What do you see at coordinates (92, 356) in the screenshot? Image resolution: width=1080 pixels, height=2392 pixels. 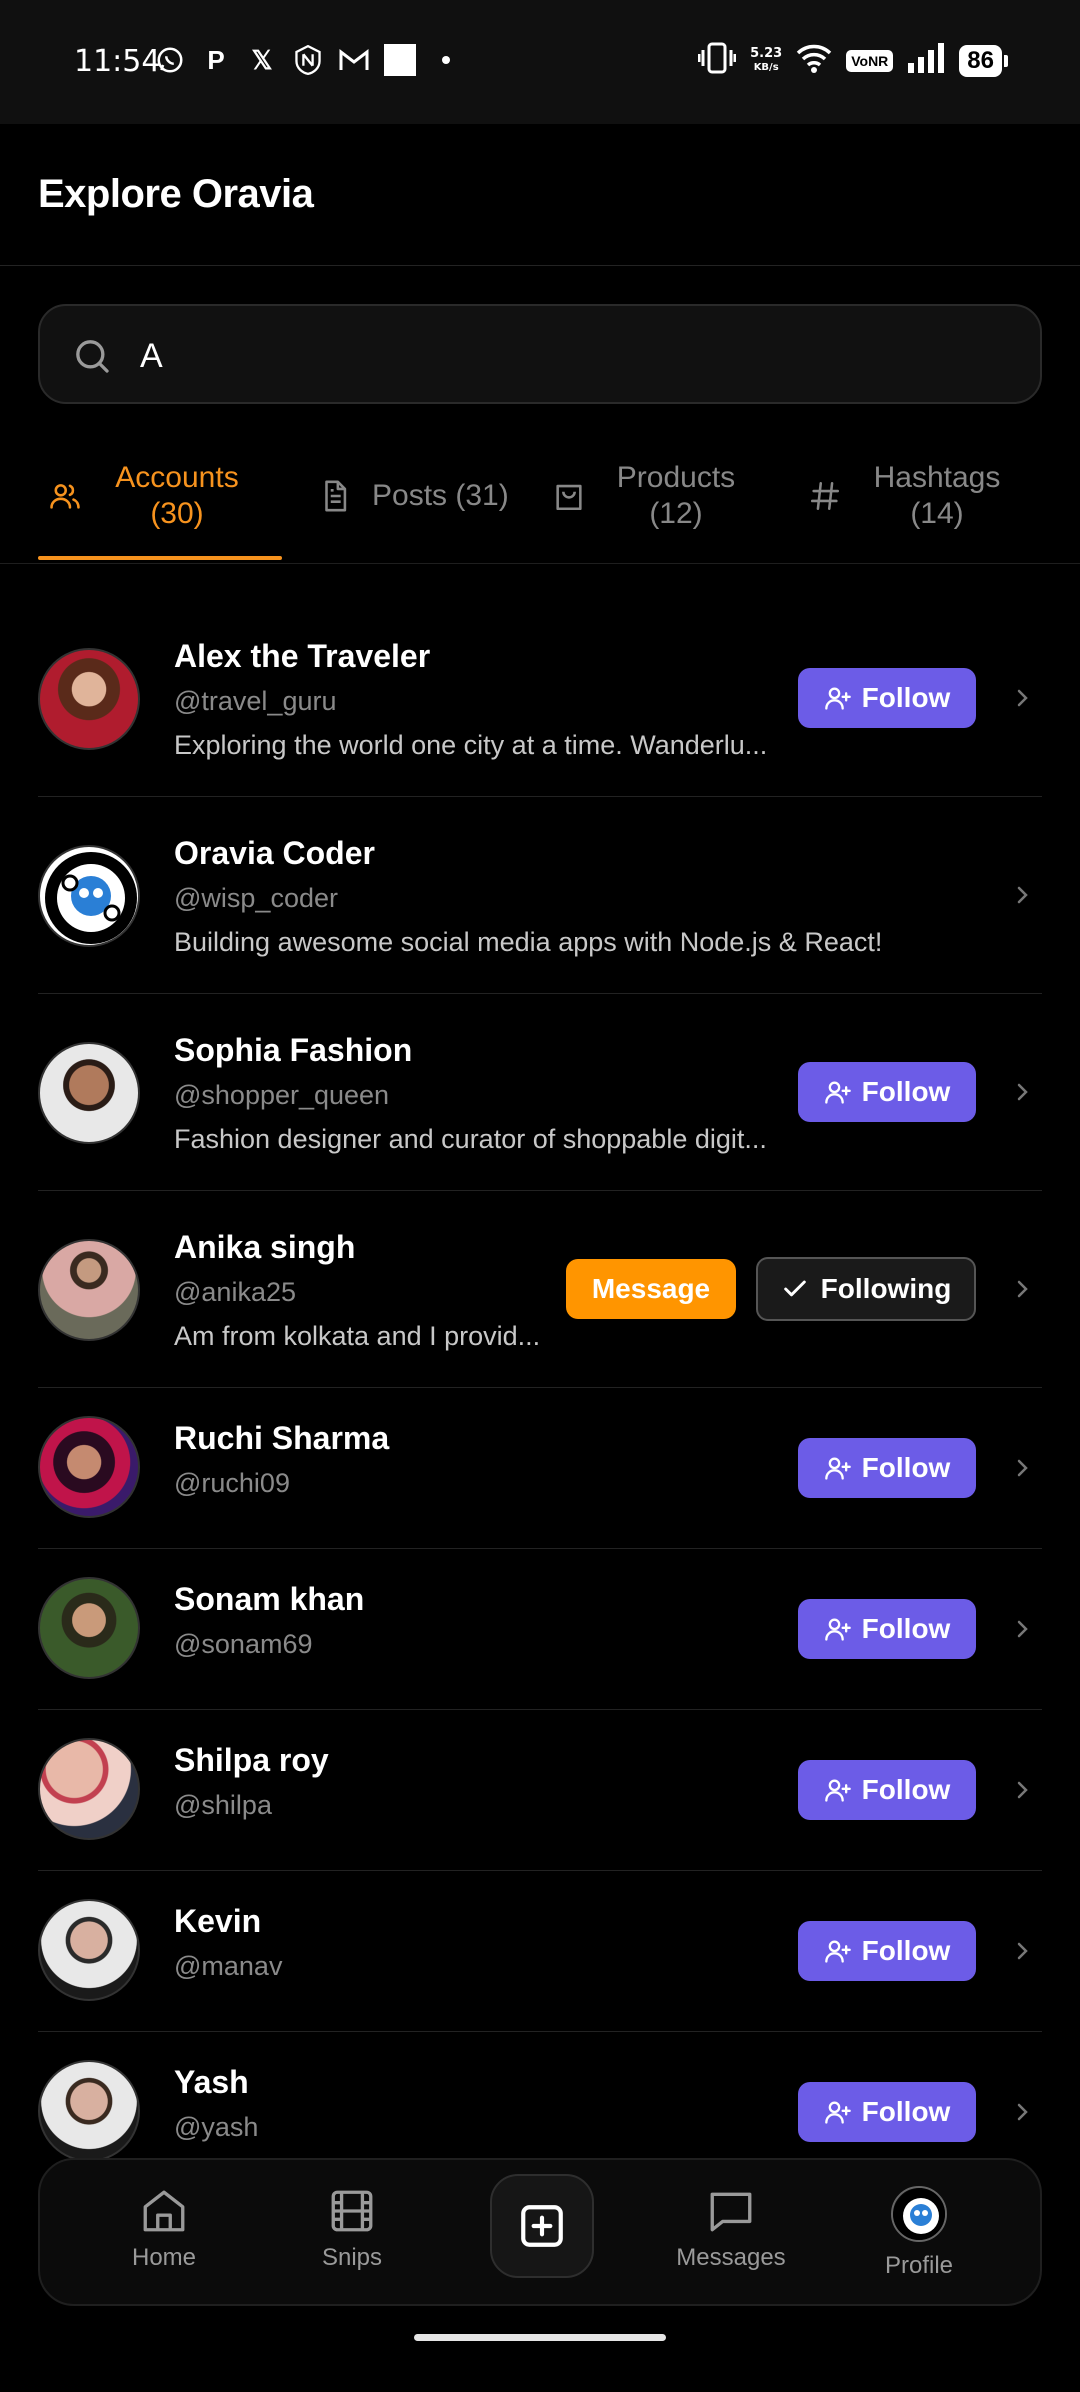 I see `search-icon` at bounding box center [92, 356].